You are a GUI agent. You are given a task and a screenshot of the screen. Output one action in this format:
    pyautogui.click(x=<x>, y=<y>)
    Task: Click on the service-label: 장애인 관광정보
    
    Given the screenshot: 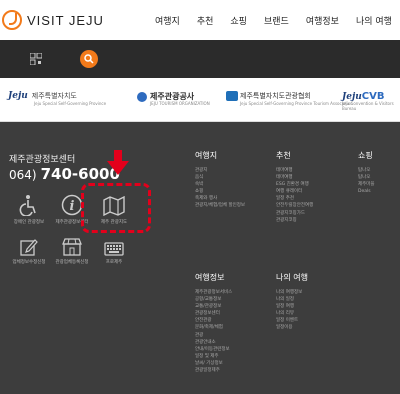 What is the action you would take?
    pyautogui.click(x=29, y=222)
    